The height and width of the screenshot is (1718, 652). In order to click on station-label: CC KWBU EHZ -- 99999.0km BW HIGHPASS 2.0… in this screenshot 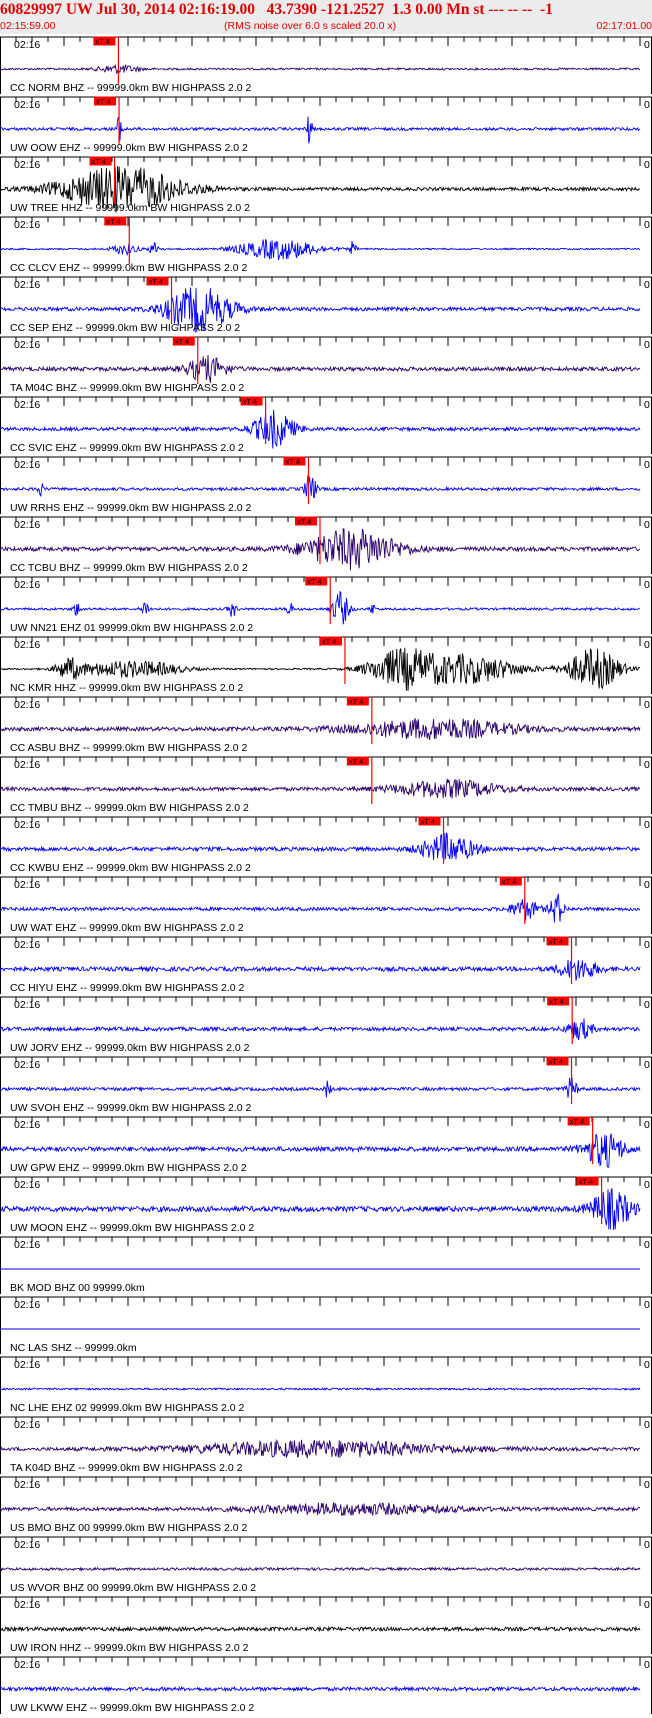, I will do `click(130, 868)`.